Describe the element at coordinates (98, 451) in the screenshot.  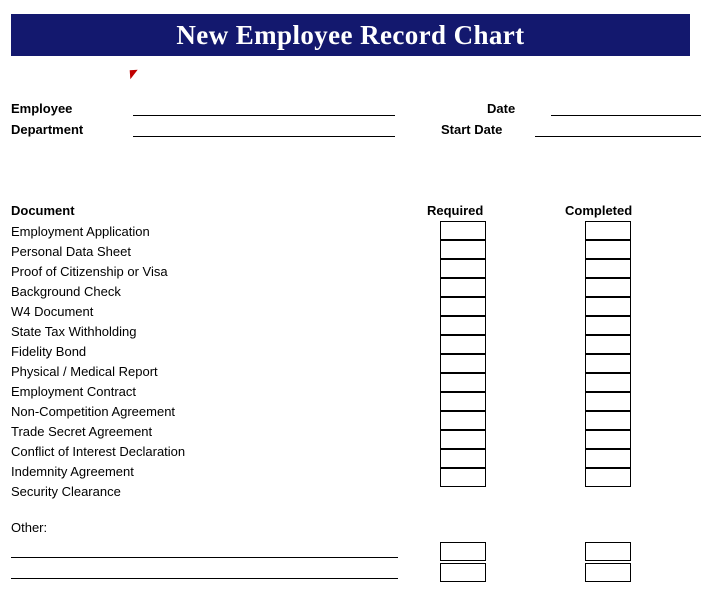
I see `list-item: Conflict of Interest Declaration` at that location.